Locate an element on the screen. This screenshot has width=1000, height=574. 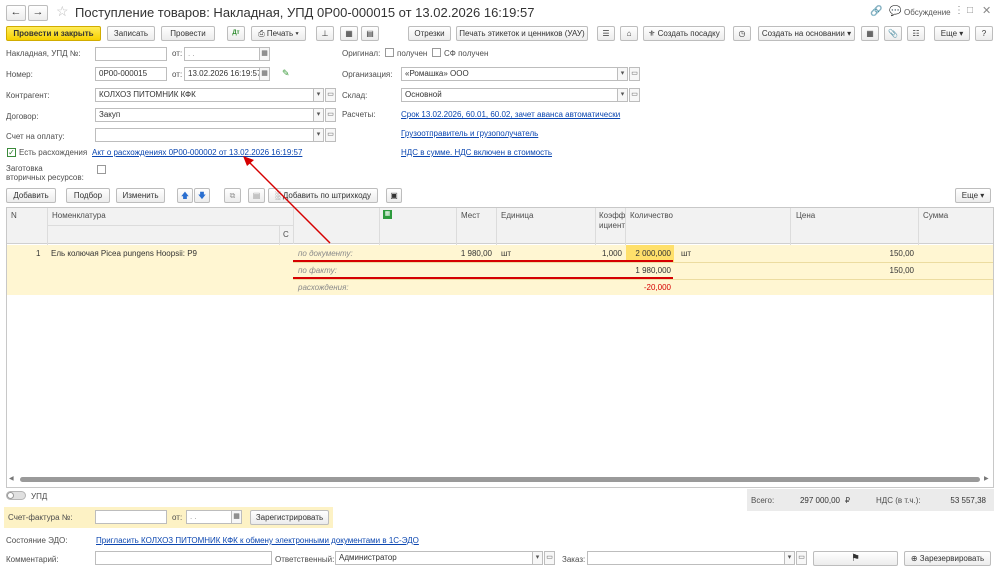
calendar-icon: ▦ is located at coordinates (236, 517).